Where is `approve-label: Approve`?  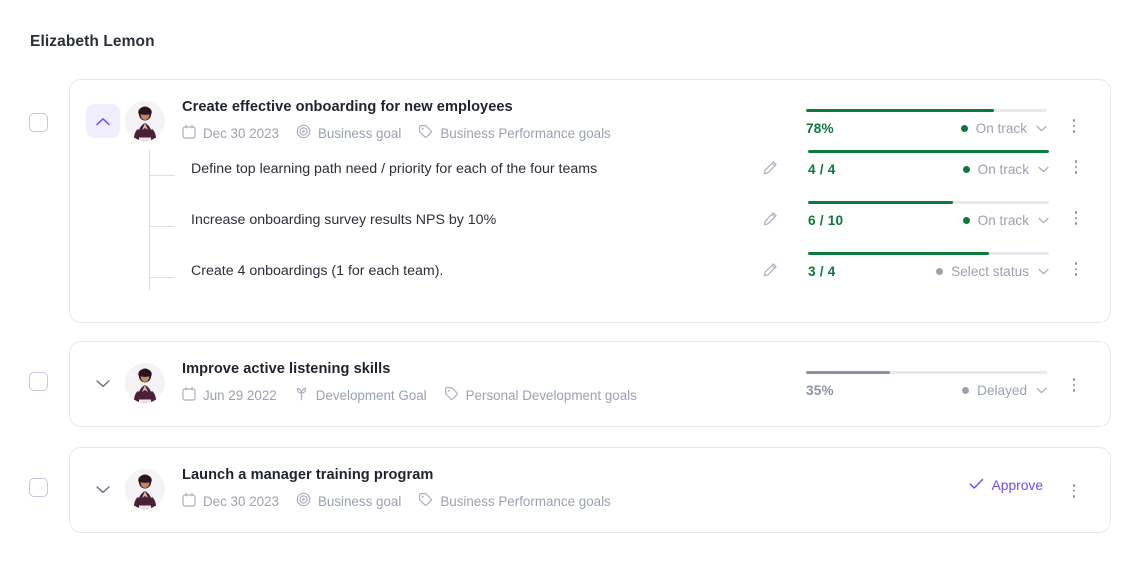
approve-label: Approve is located at coordinates (1017, 485).